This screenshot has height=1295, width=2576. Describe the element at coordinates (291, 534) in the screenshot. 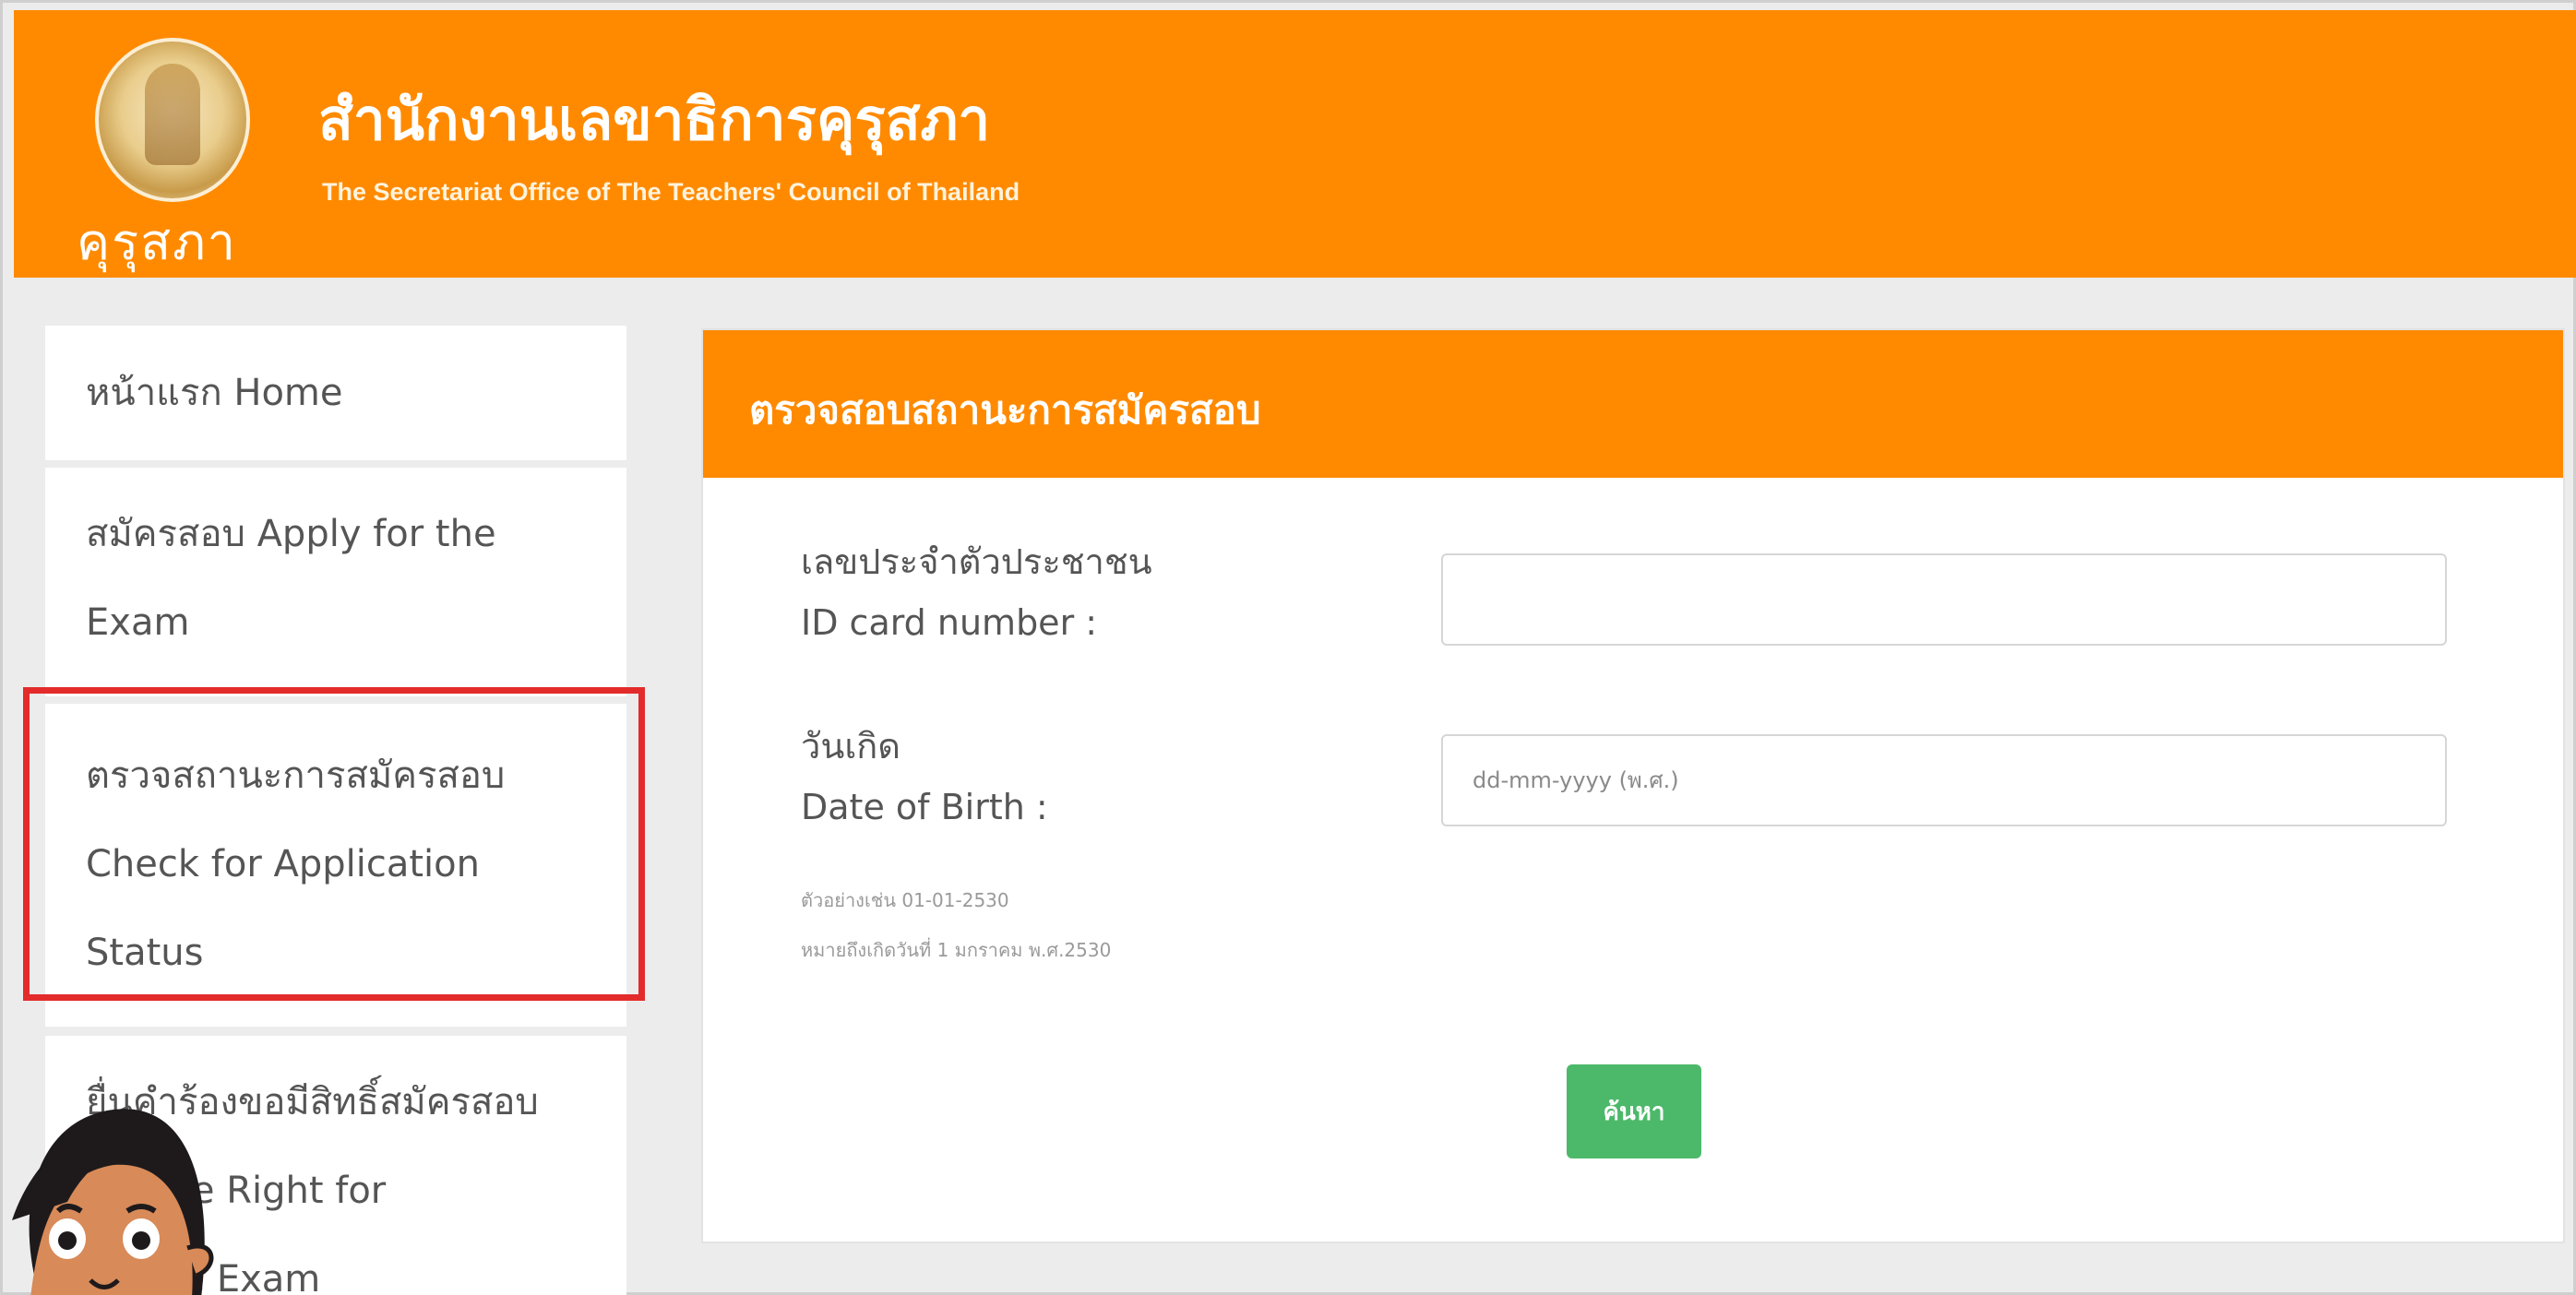

I see `sidebar-item-label: สมัครสอบ Apply for the` at that location.